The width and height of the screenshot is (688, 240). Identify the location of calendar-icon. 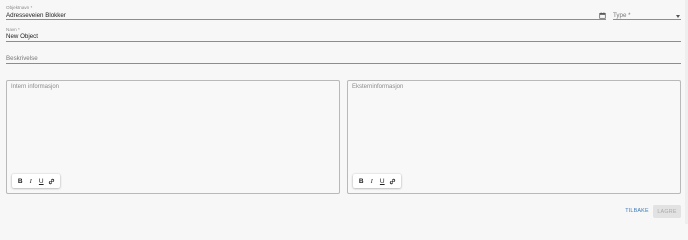
(602, 15).